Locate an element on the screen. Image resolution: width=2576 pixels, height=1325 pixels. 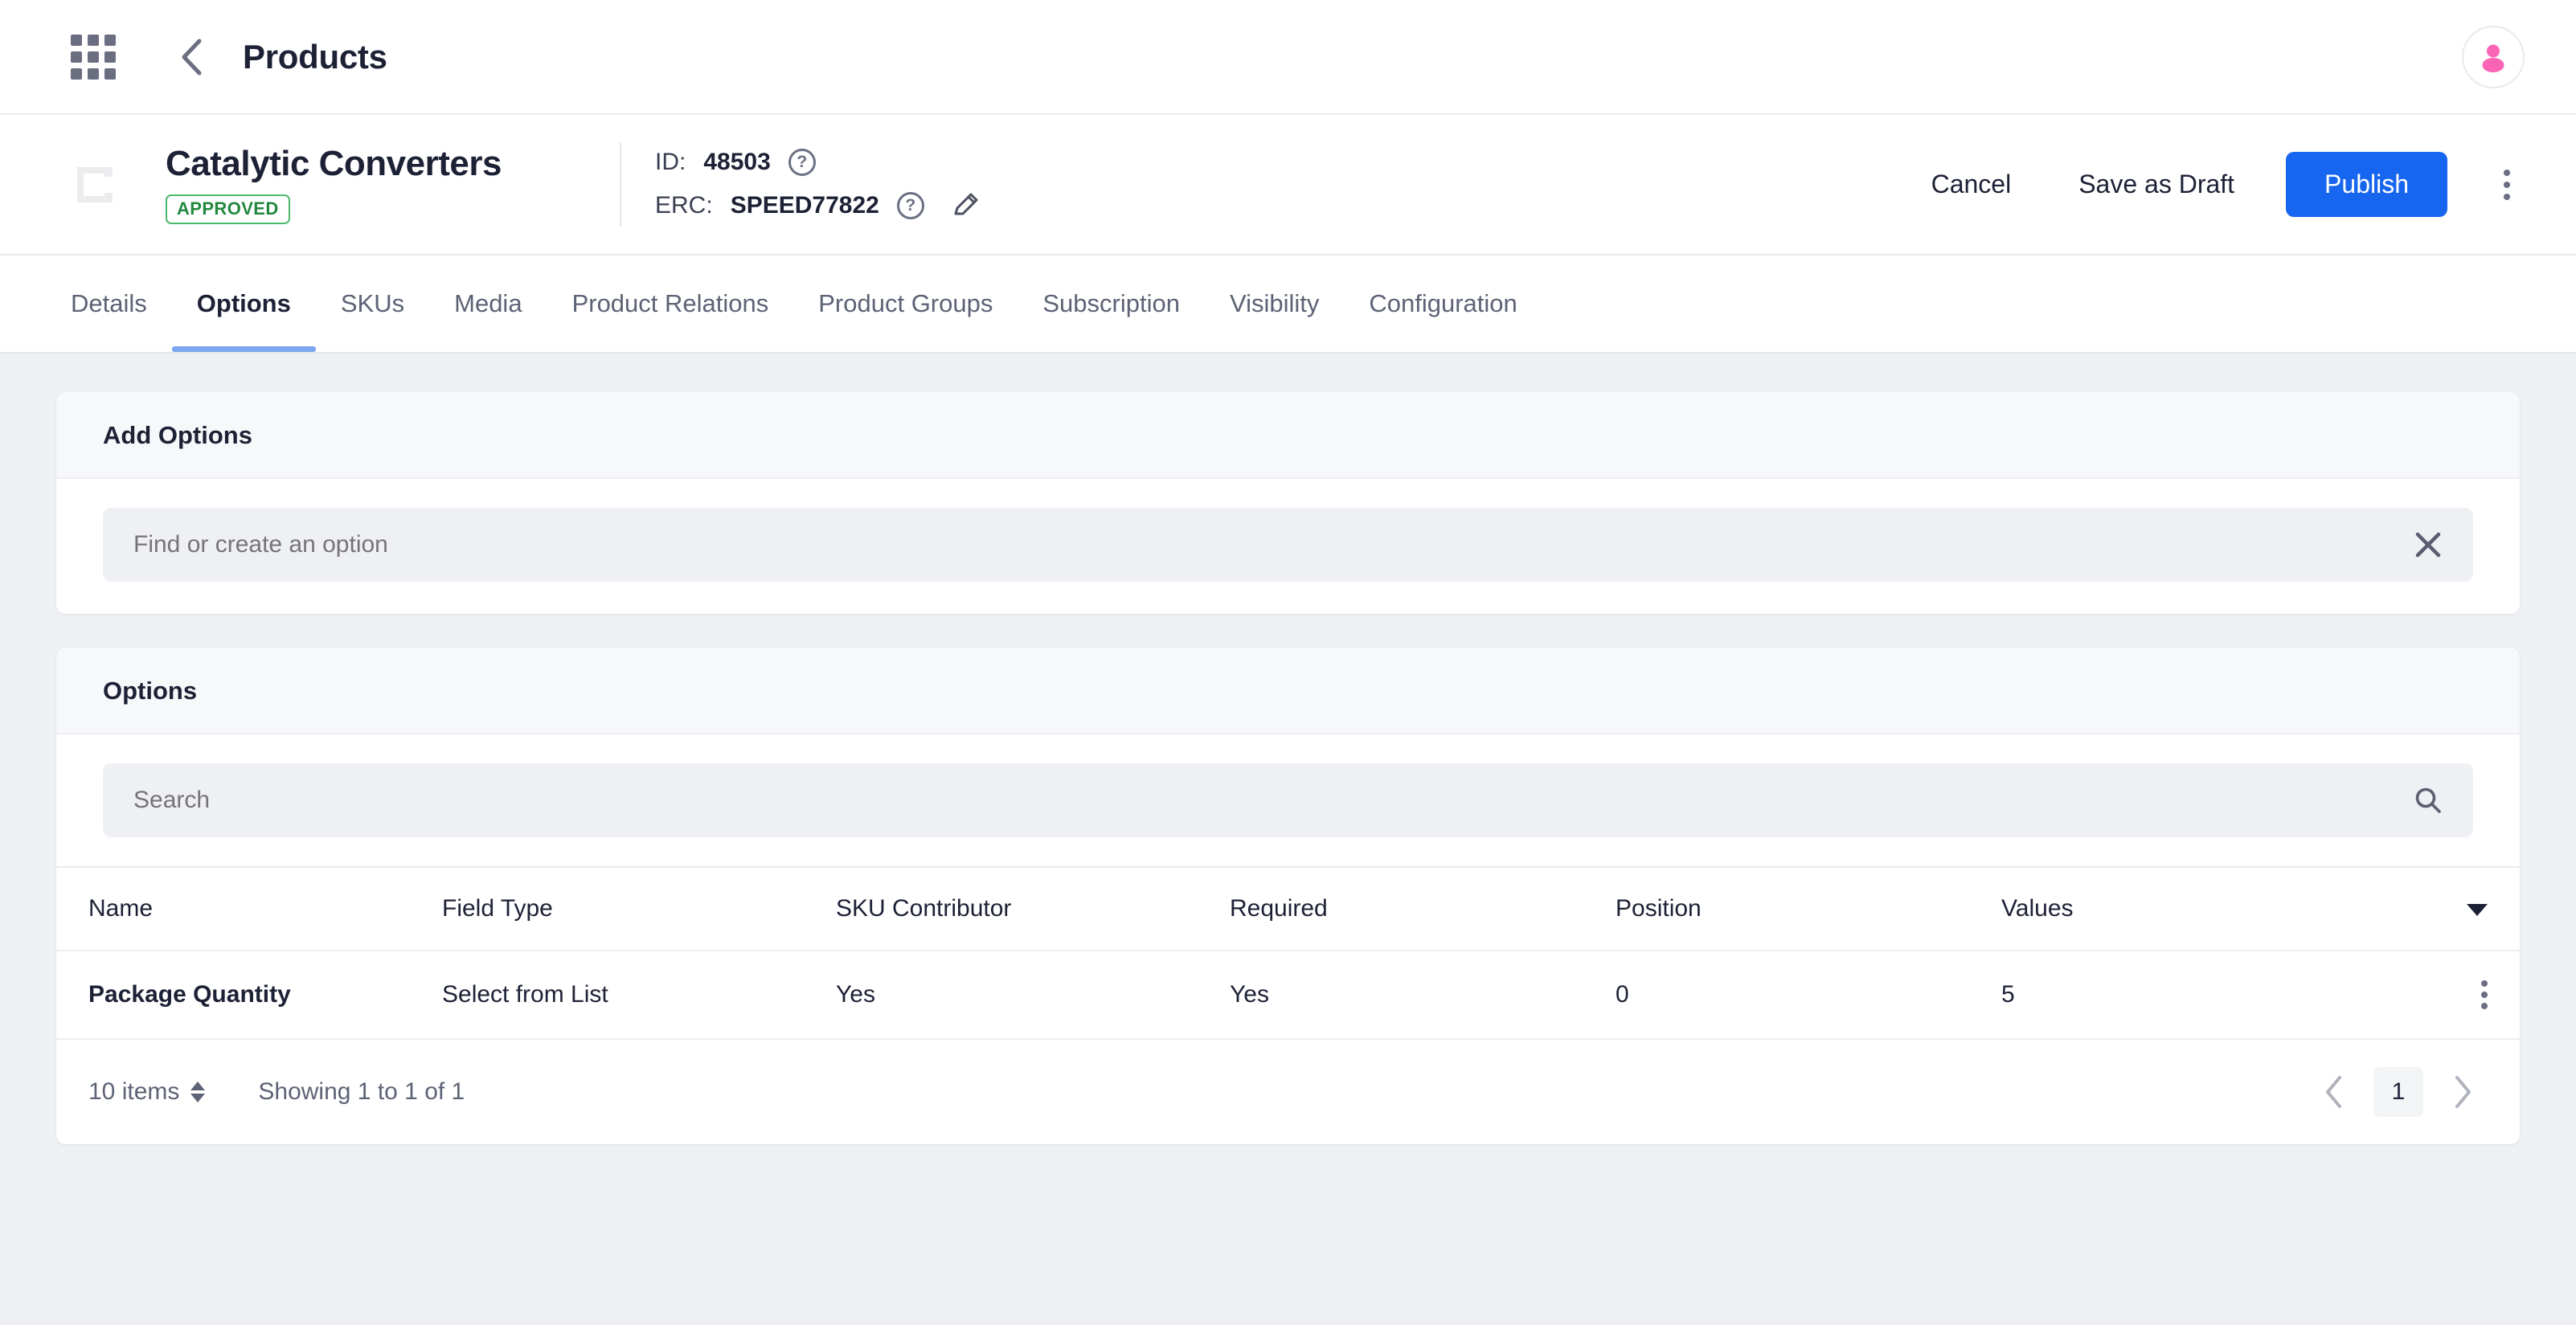
tab-label: Product Relations is located at coordinates (670, 303).